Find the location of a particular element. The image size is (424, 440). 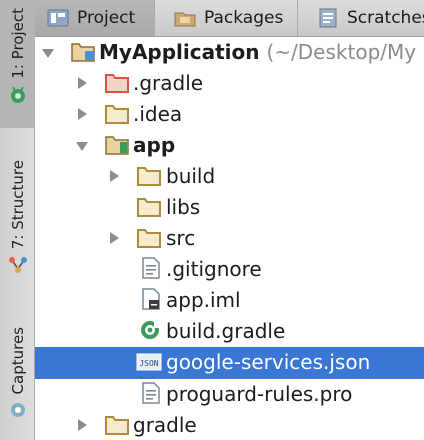

packages-icon is located at coordinates (185, 19).